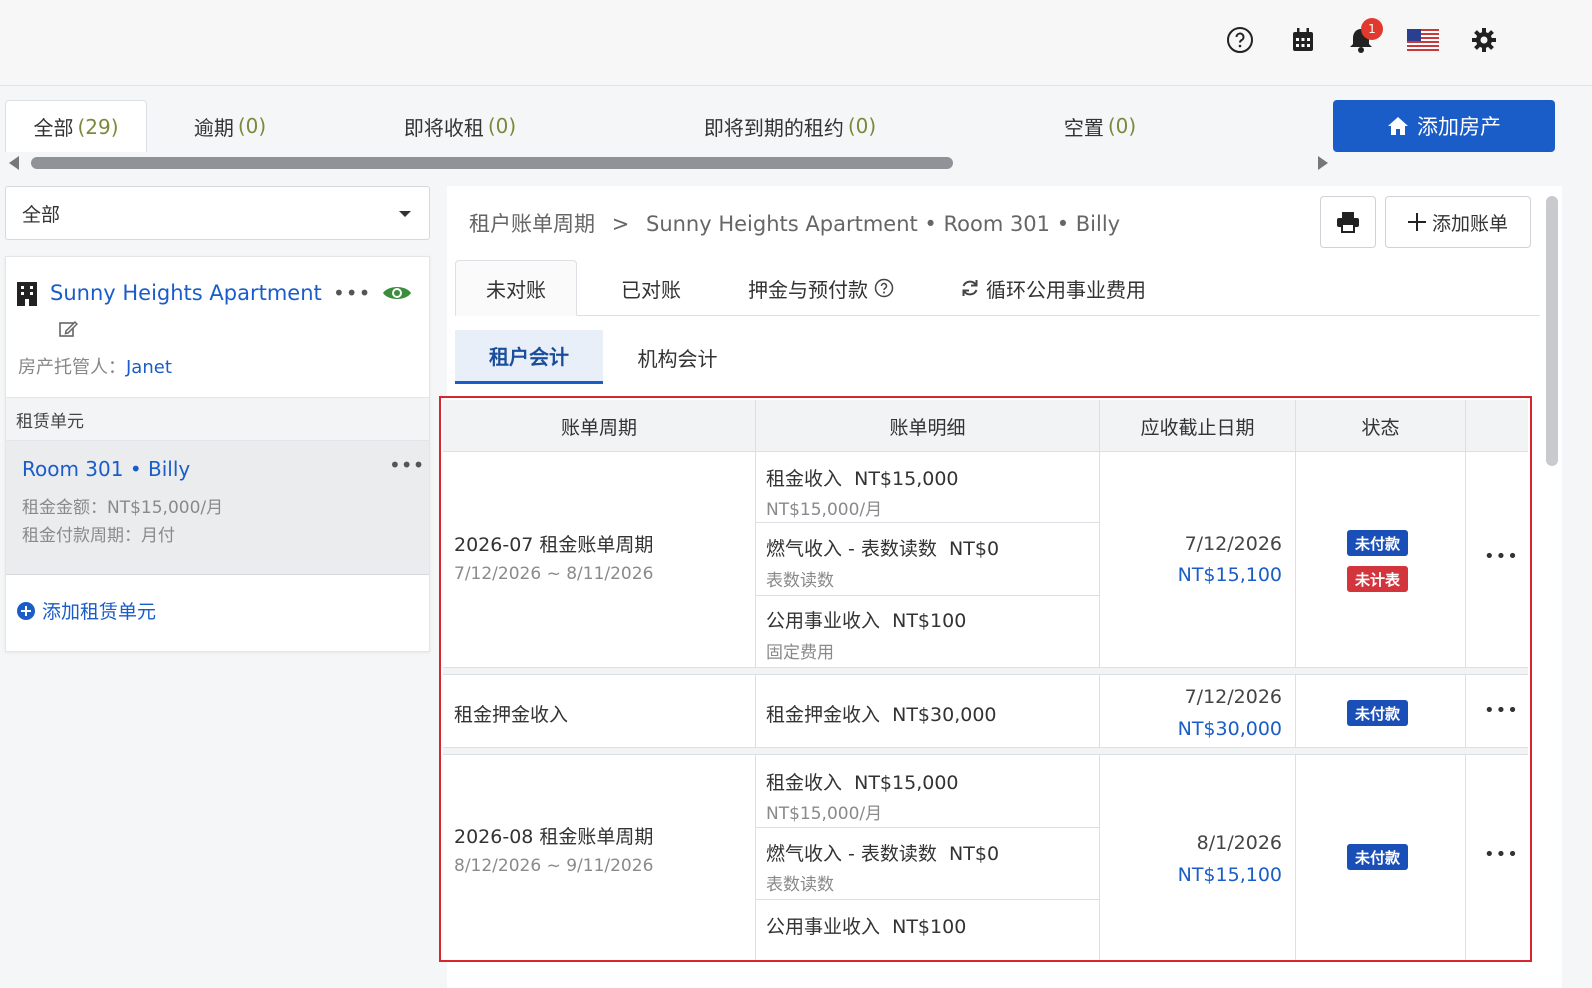  What do you see at coordinates (1423, 40) in the screenshot?
I see `us-flag-icon` at bounding box center [1423, 40].